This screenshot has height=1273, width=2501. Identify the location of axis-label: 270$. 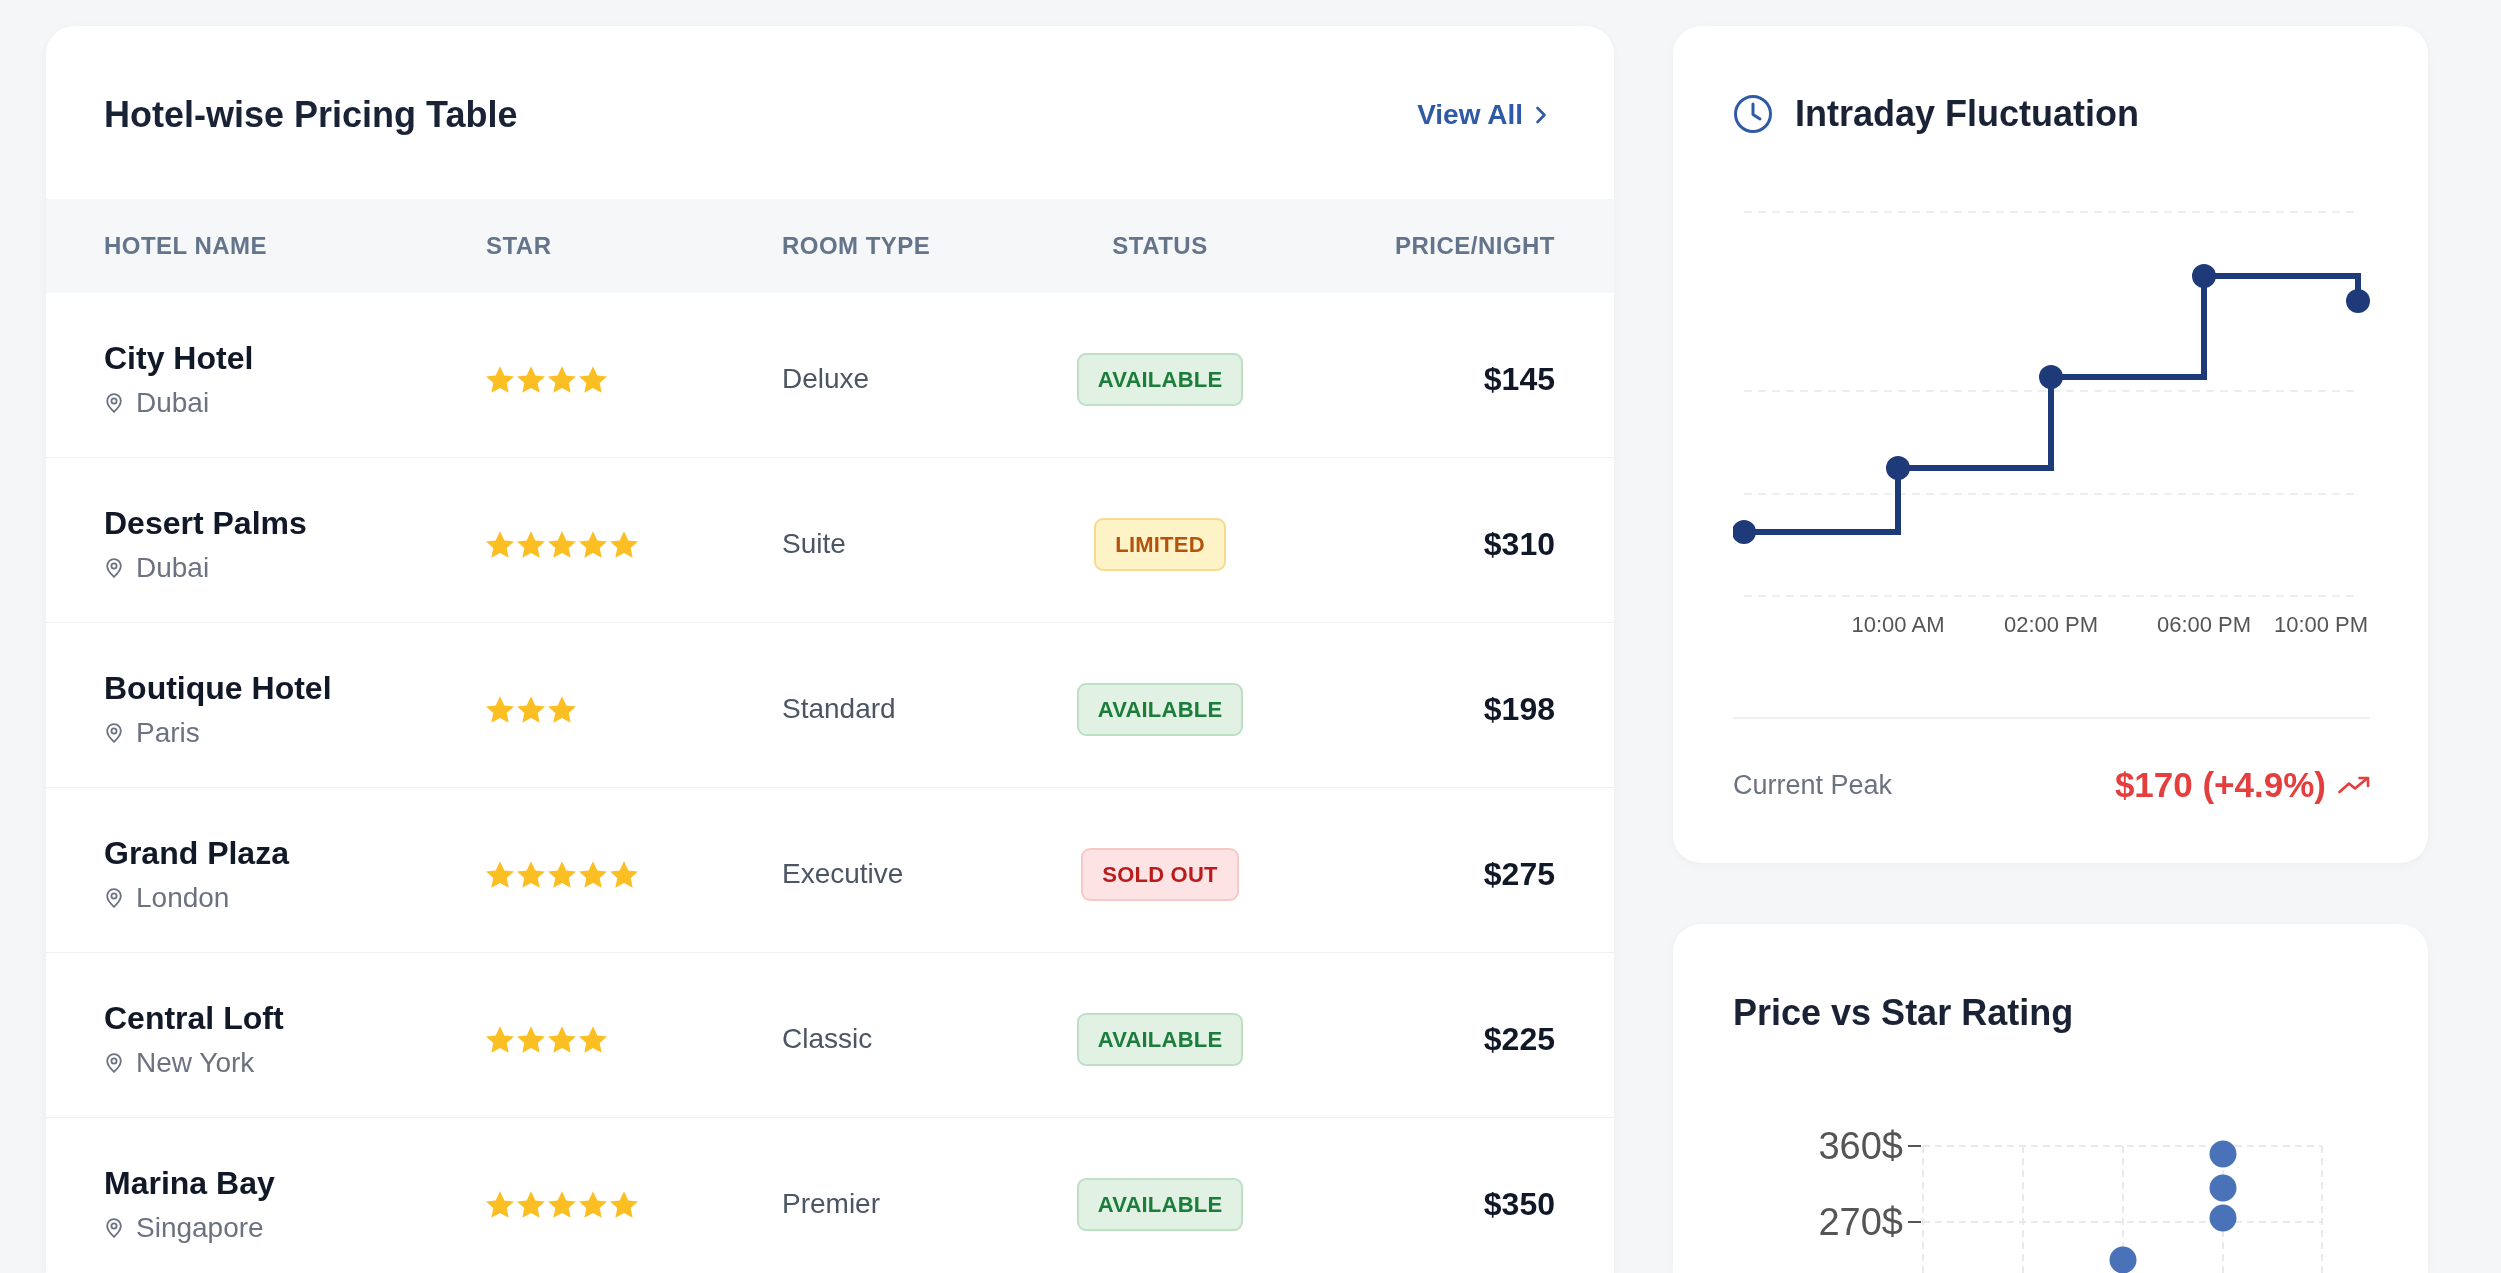
(1860, 1222).